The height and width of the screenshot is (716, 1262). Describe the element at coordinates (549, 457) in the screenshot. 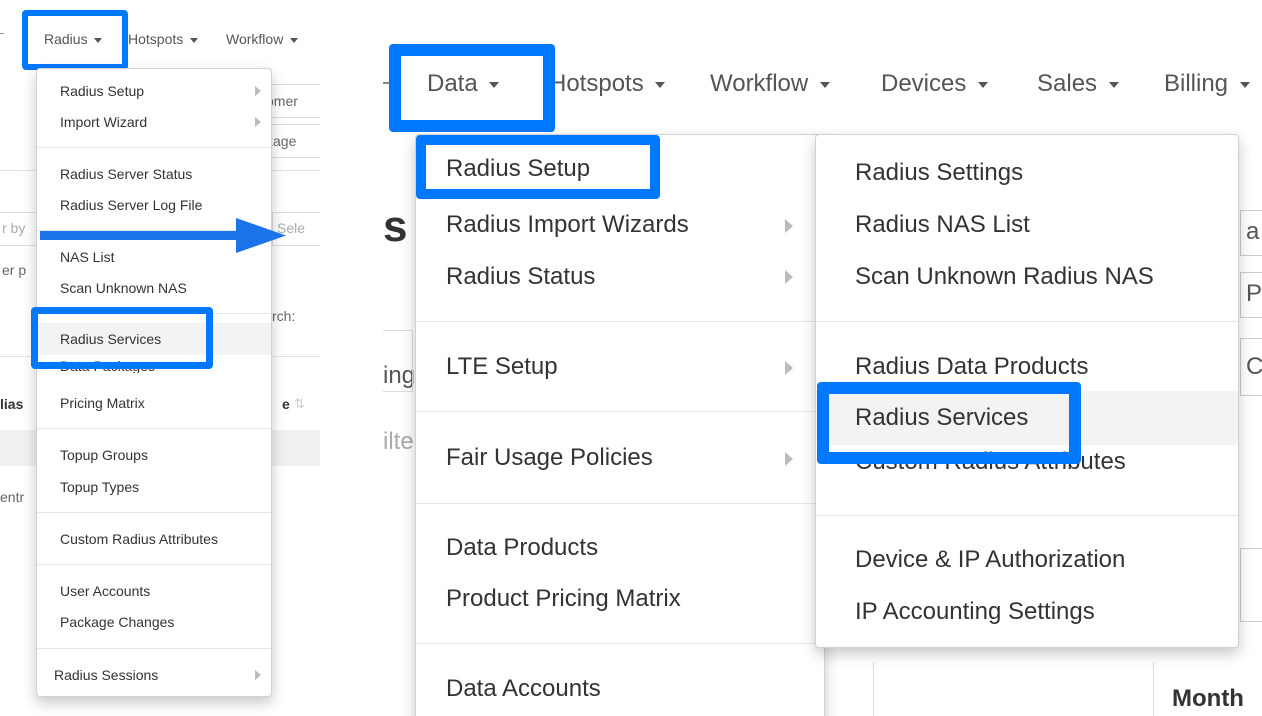

I see `menu-item-label: Fair Usage Policies` at that location.